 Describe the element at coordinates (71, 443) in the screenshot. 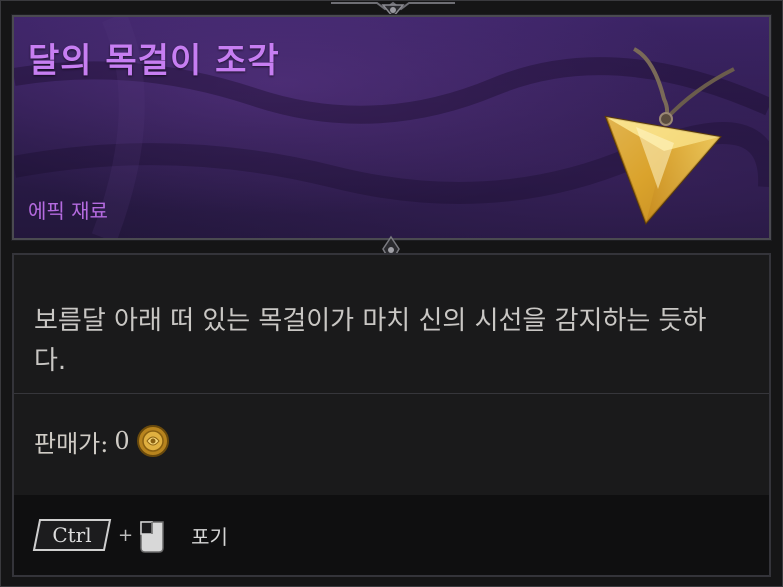

I see `sell-price-label: 판매가:` at that location.